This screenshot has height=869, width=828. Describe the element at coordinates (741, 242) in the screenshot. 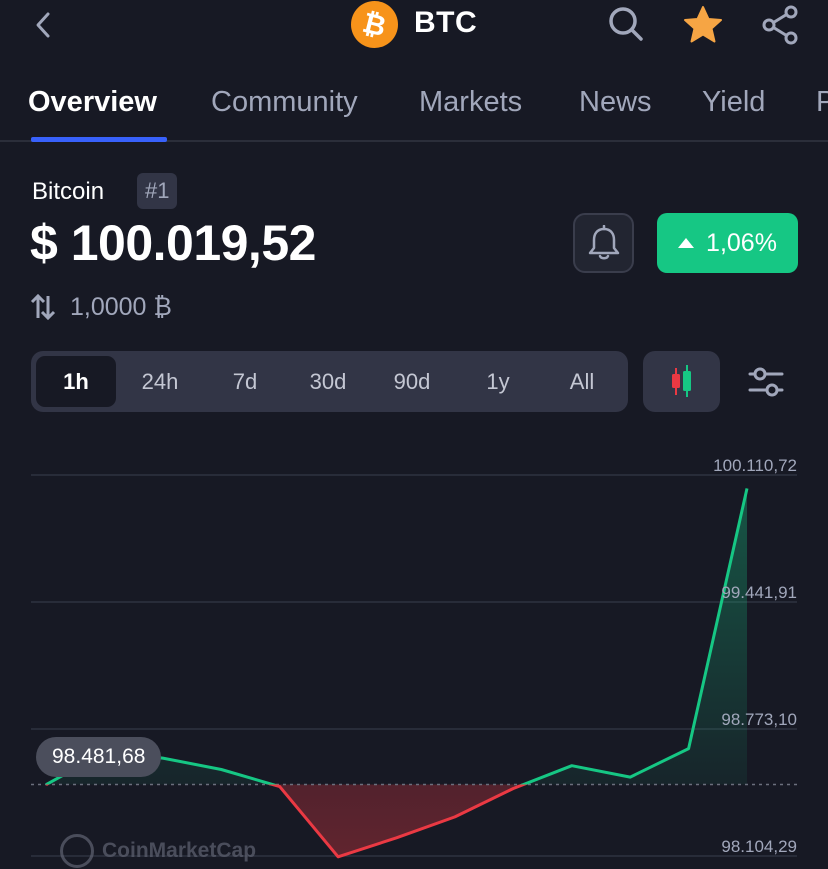

I see `price-change-value: 1,06%` at that location.